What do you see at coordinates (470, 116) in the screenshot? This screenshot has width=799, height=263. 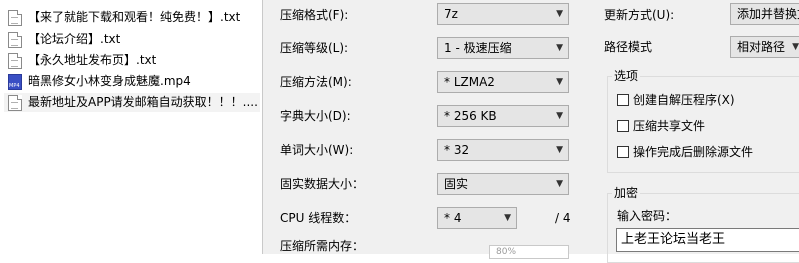 I see `dict-value: * 256 KB` at bounding box center [470, 116].